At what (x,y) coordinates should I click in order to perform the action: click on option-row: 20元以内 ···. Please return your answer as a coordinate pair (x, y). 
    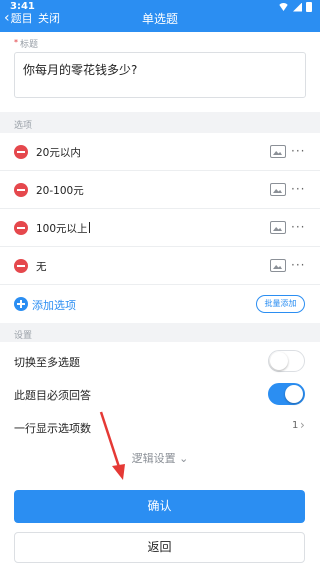
    Looking at the image, I should click on (160, 152).